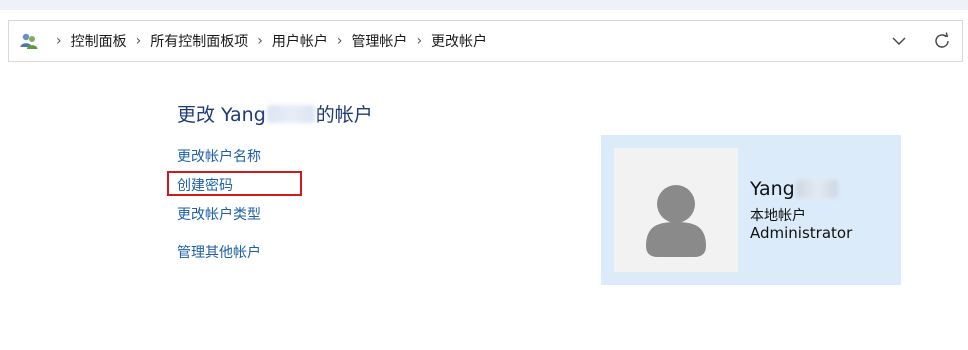 The image size is (968, 350). I want to click on change-account-name-link: 更改帐户名称, so click(219, 156).